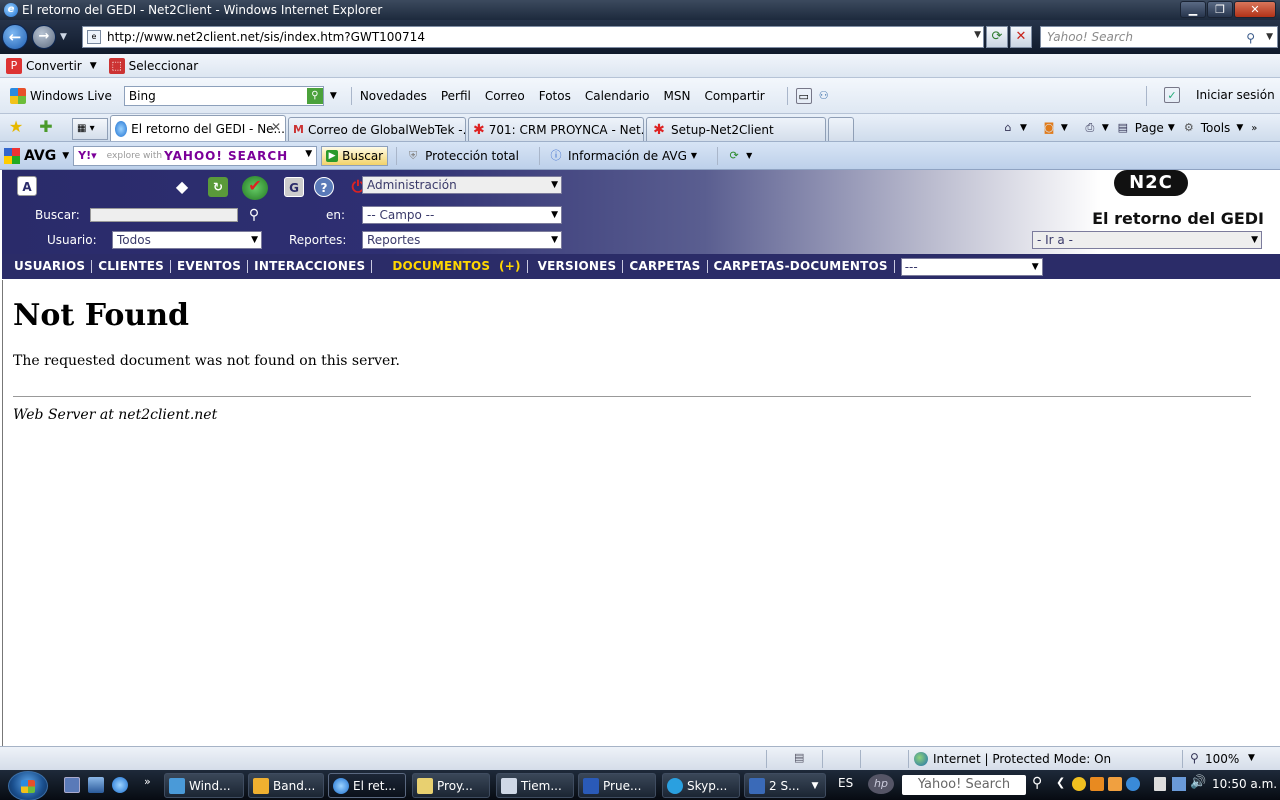 This screenshot has width=1280, height=800. Describe the element at coordinates (617, 96) in the screenshot. I see `link-calendario: Calendario` at that location.